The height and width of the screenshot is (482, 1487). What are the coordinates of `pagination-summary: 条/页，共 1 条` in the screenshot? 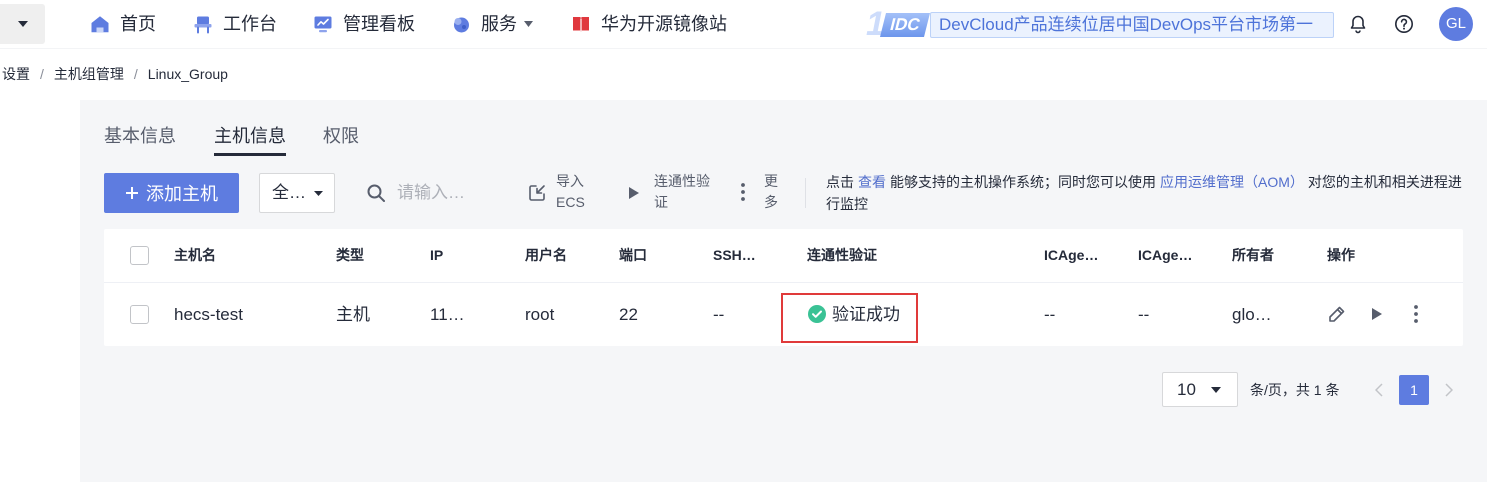 It's located at (1295, 390).